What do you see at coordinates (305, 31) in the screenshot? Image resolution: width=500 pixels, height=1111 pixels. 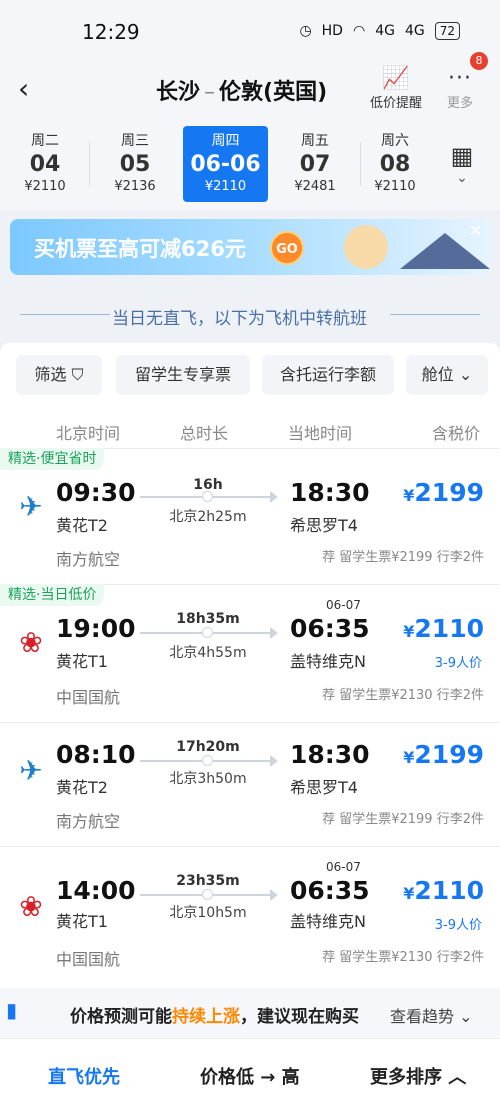 I see `alarm-icon: ◷` at bounding box center [305, 31].